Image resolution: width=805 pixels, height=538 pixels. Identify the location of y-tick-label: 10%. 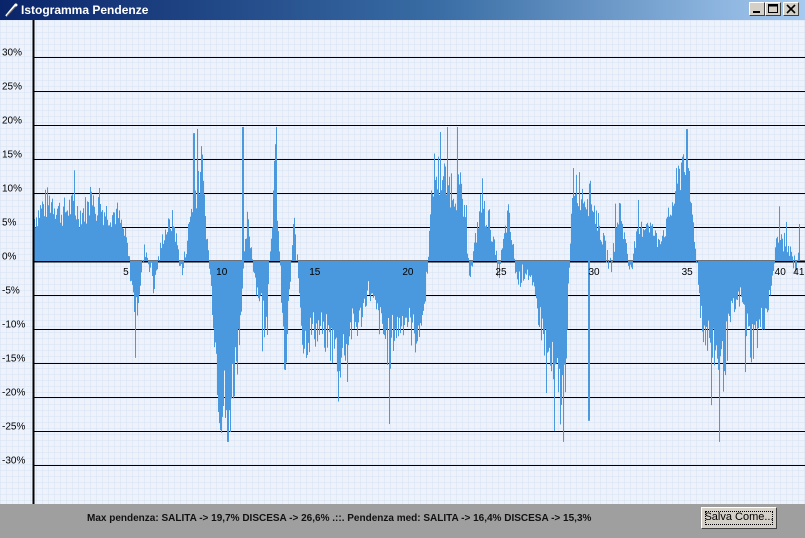
(12, 189).